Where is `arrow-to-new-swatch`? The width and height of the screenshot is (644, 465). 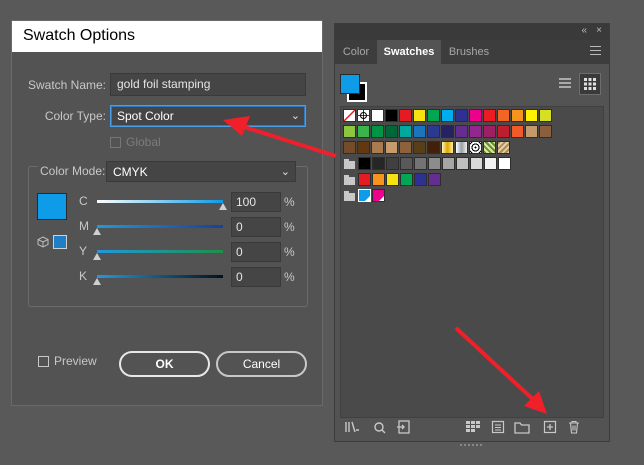 arrow-to-new-swatch is located at coordinates (500, 370).